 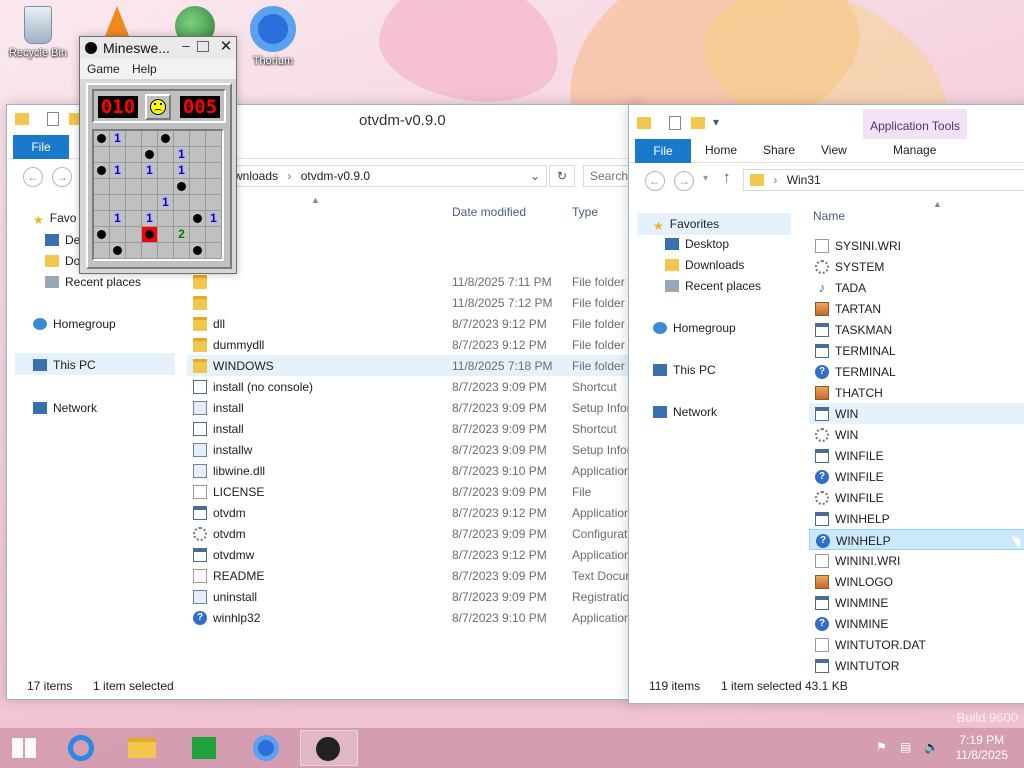 I want to click on thorium-icon, so click(x=266, y=748).